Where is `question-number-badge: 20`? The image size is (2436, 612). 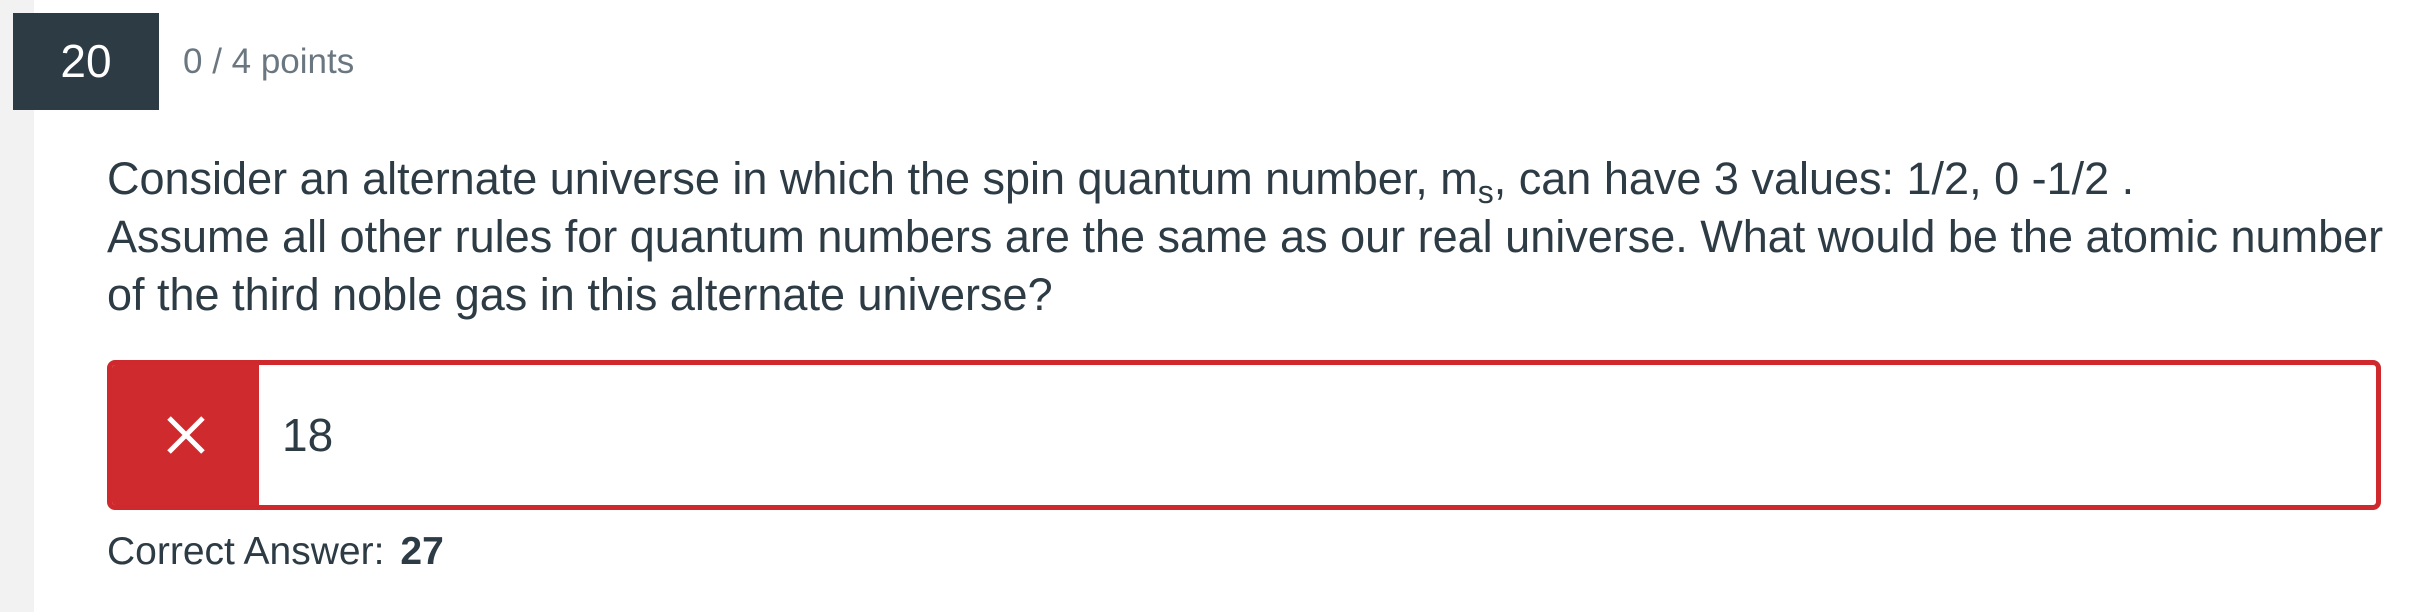 question-number-badge: 20 is located at coordinates (86, 61).